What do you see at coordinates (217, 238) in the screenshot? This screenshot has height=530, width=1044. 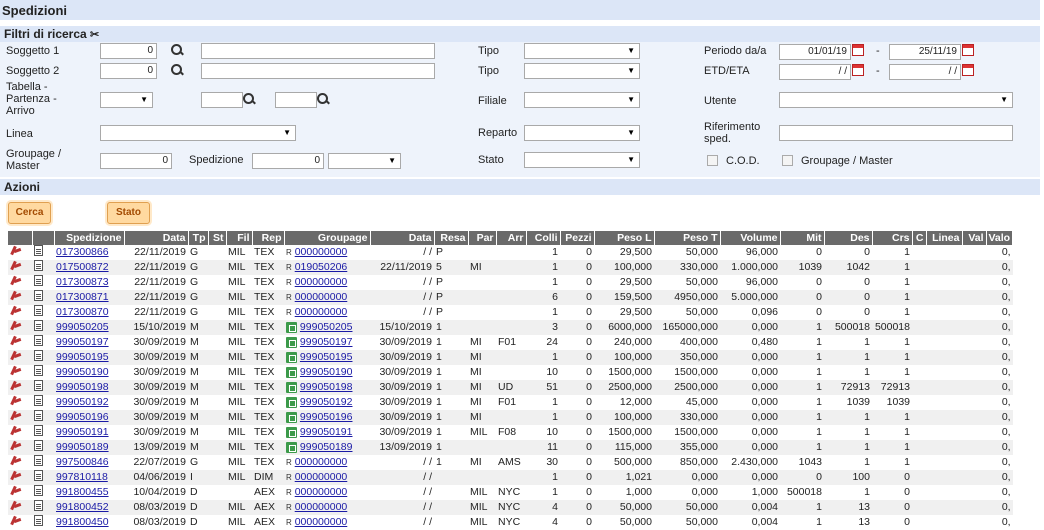 I see `column-header: St` at bounding box center [217, 238].